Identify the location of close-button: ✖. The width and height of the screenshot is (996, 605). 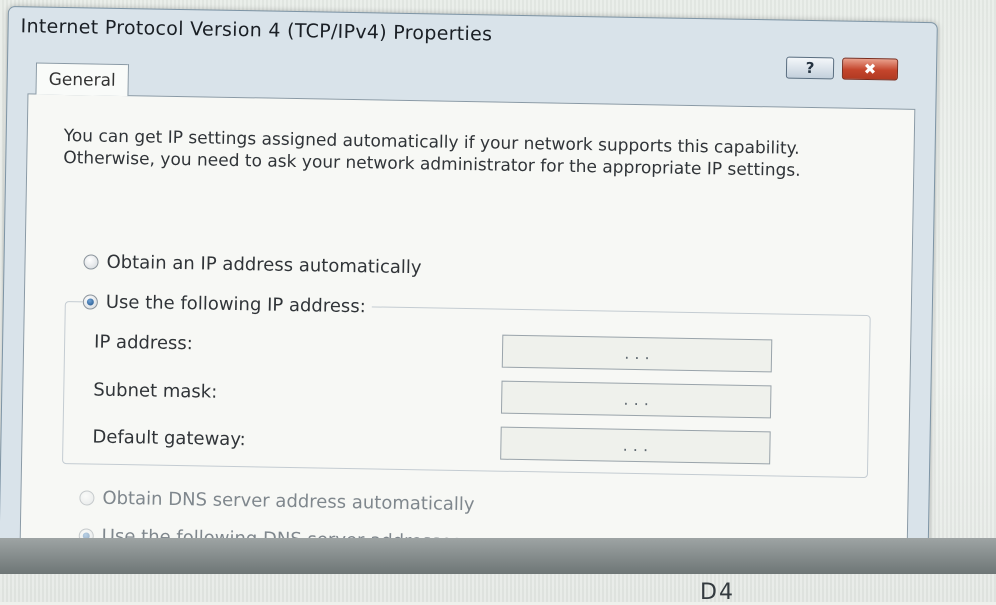
(870, 69).